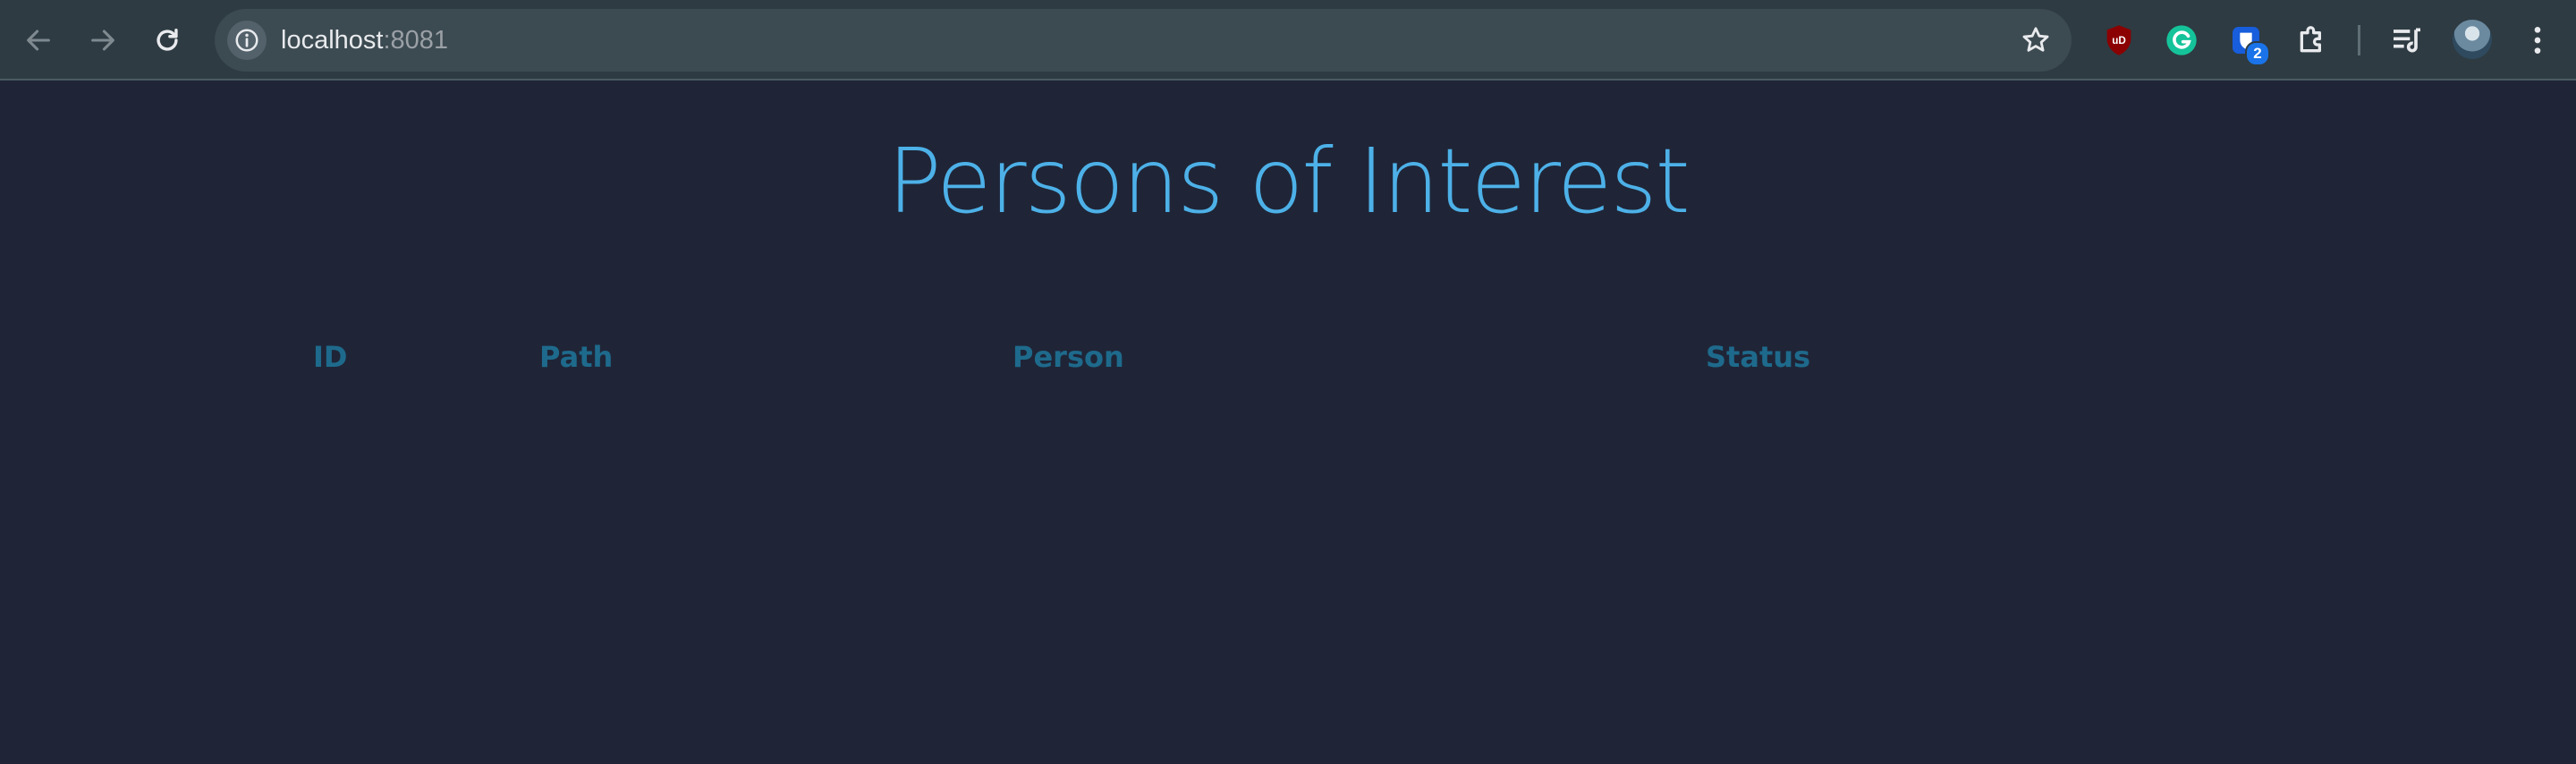 The width and height of the screenshot is (2576, 764). I want to click on browser-menu-button, so click(2537, 40).